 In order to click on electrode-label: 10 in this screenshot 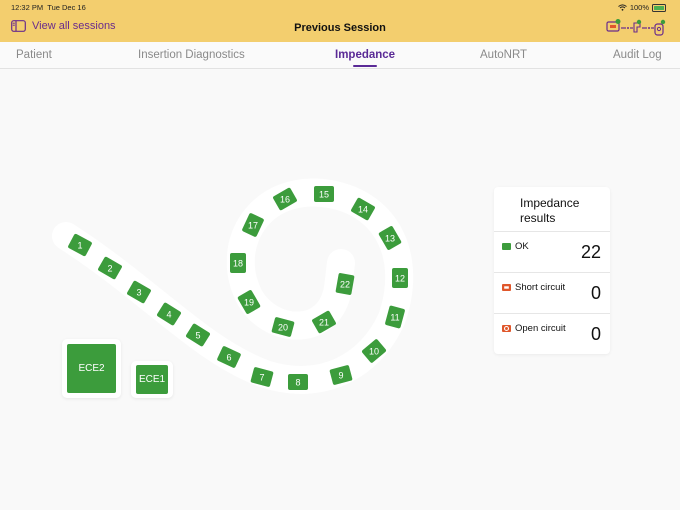, I will do `click(374, 351)`.